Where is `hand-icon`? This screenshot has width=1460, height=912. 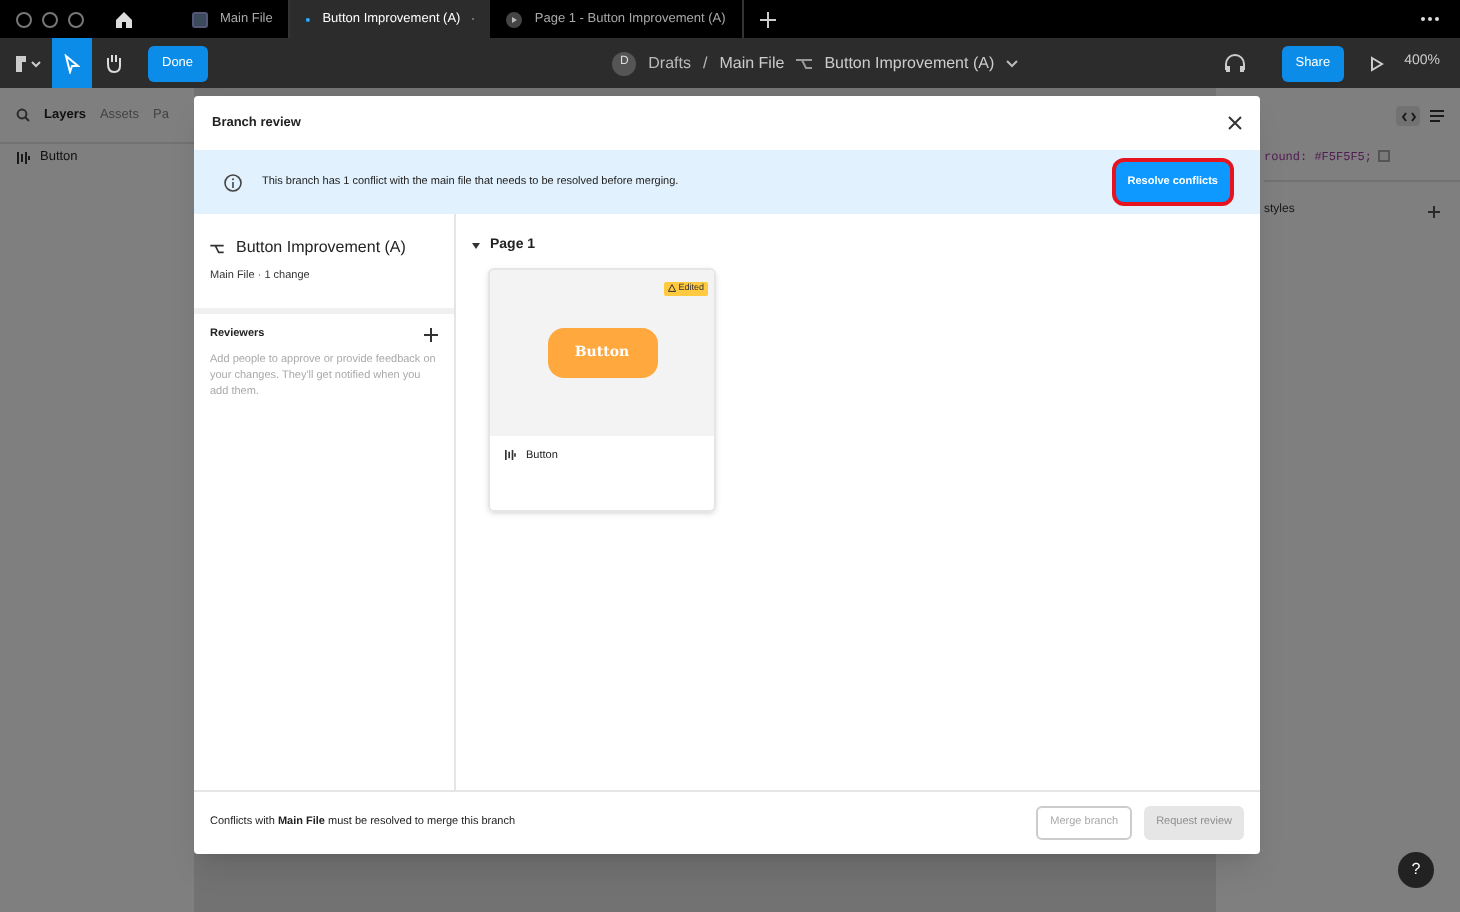 hand-icon is located at coordinates (114, 63).